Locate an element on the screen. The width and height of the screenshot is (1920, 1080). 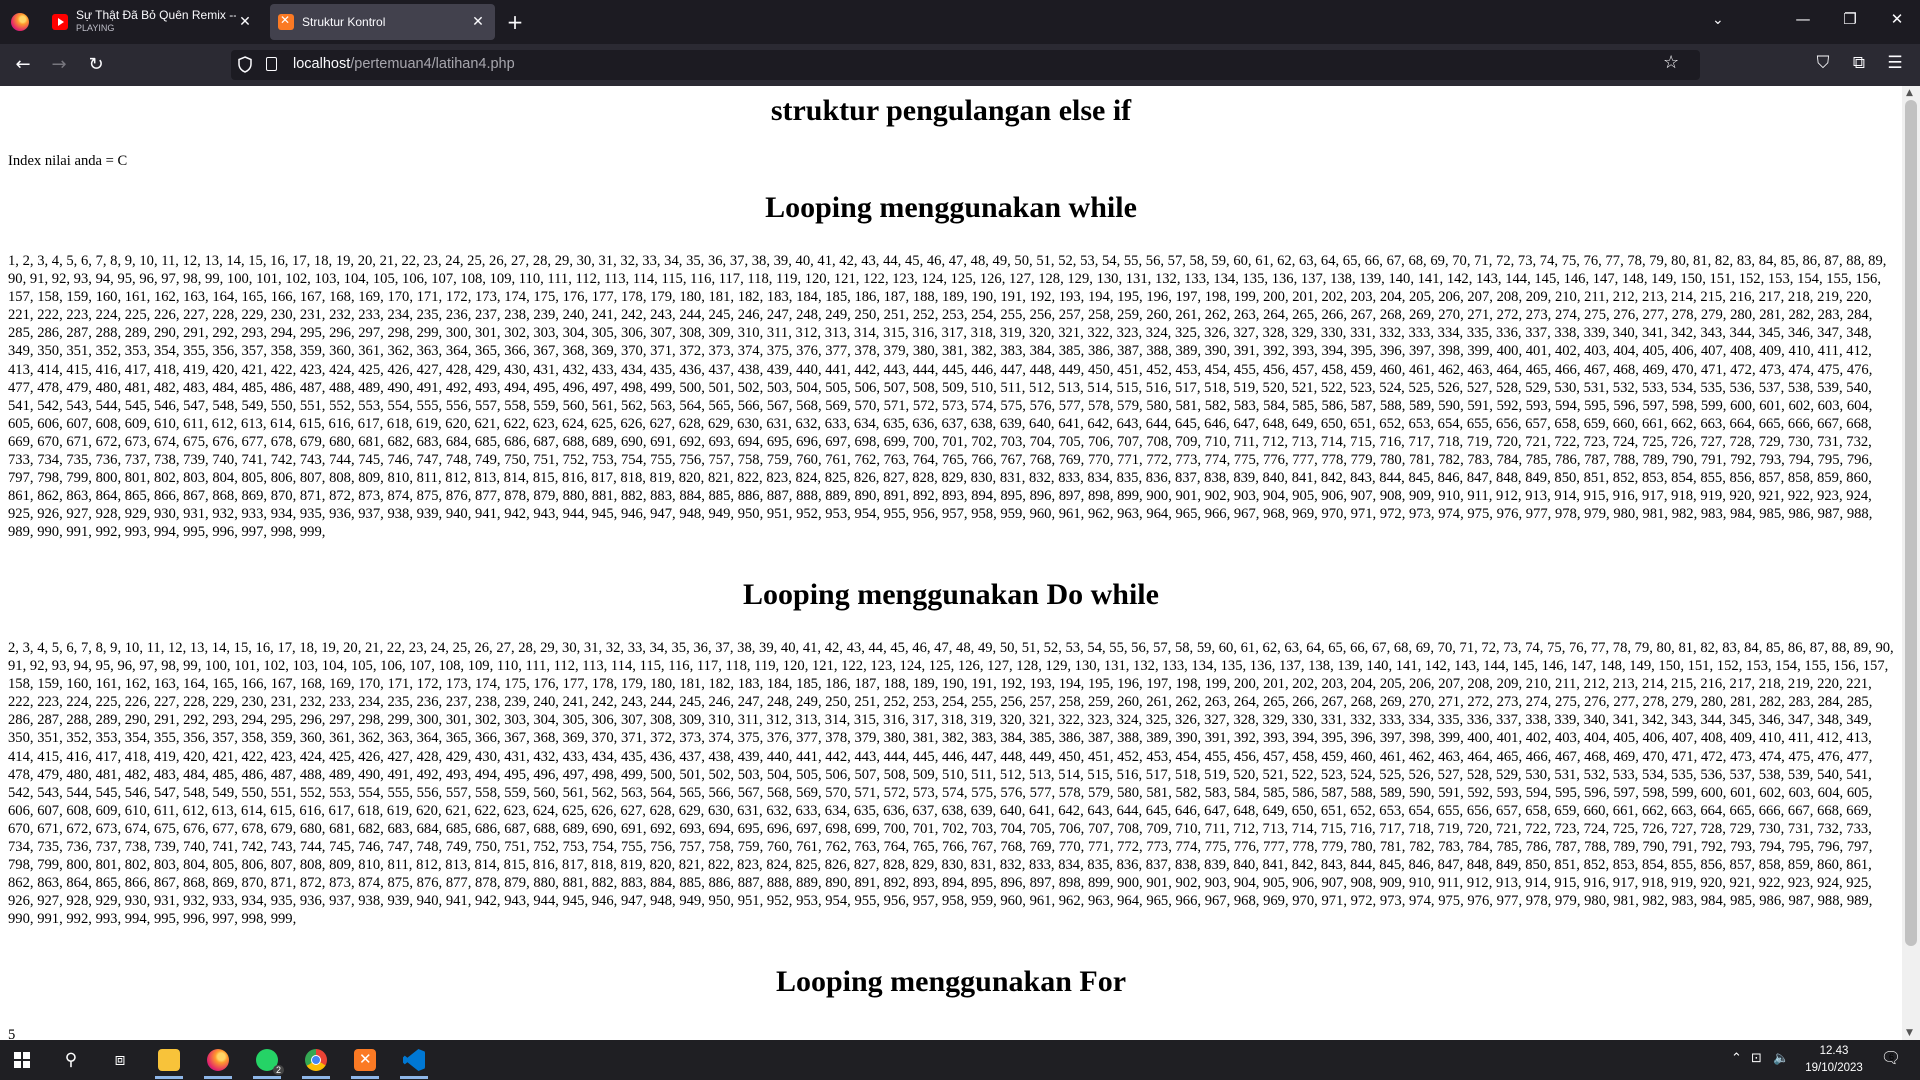
windows-start-button is located at coordinates (22, 1060).